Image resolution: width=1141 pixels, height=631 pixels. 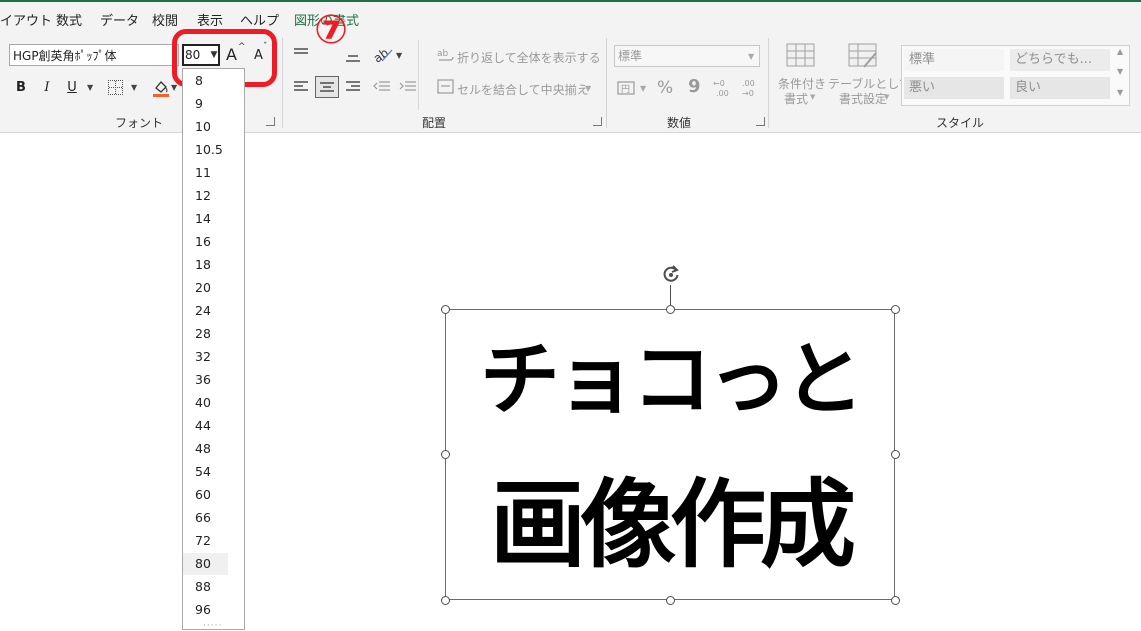 What do you see at coordinates (205, 380) in the screenshot?
I see `font-size-option: 36` at bounding box center [205, 380].